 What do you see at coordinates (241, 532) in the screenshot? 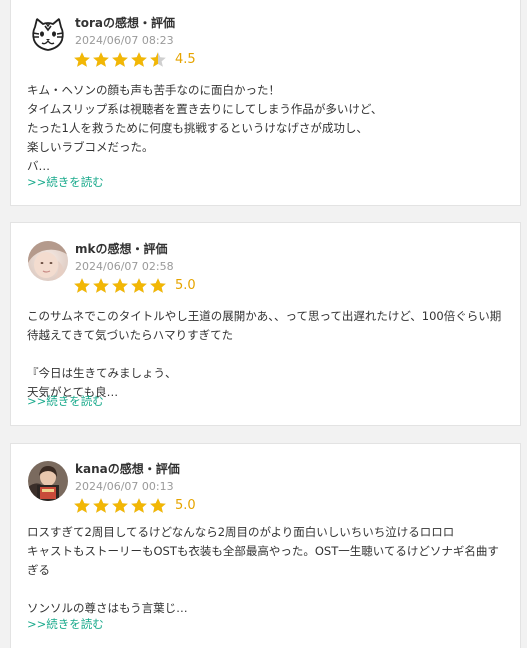
I see `review-line: ロスすぎて2周目してるけどなんなら2周目のがより面白いしいちいち泣けるロロロ` at bounding box center [241, 532].